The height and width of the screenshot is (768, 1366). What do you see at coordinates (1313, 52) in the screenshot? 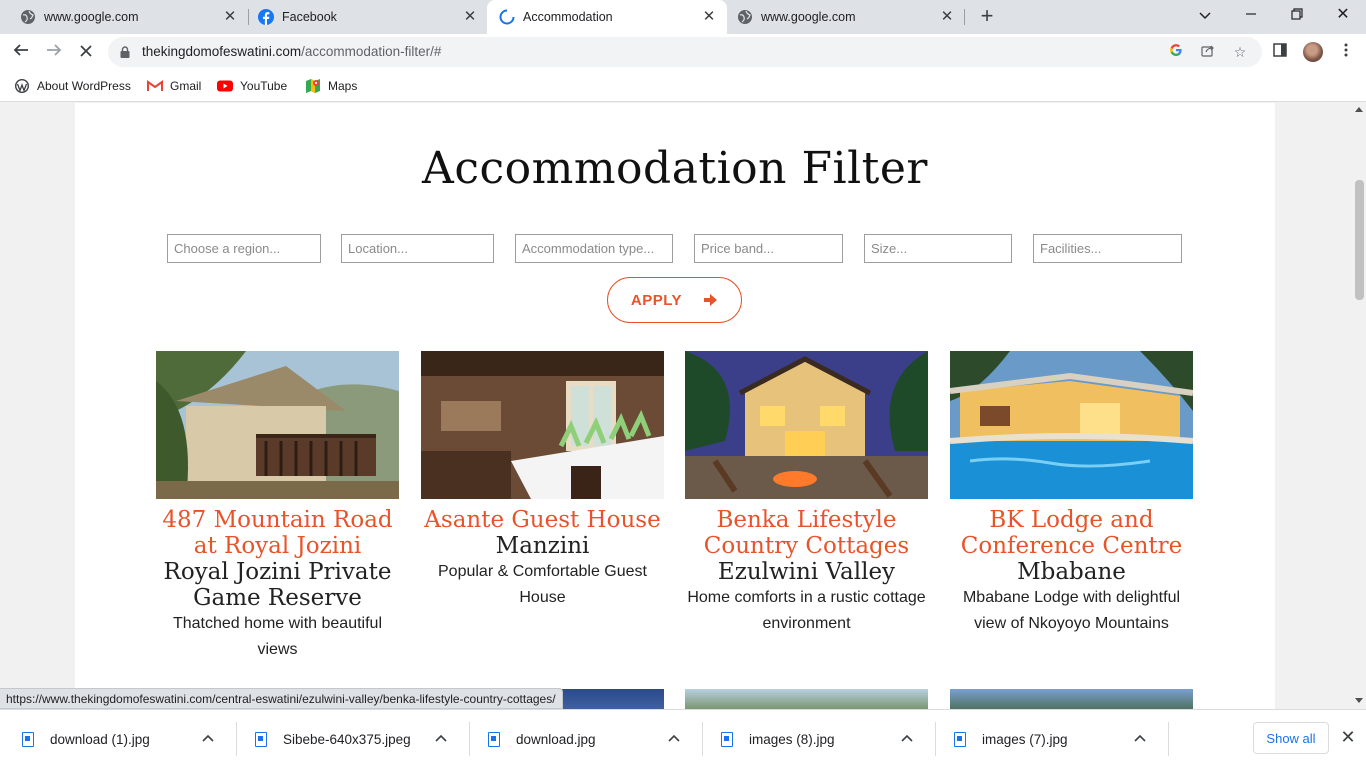
I see `profile-avatar` at bounding box center [1313, 52].